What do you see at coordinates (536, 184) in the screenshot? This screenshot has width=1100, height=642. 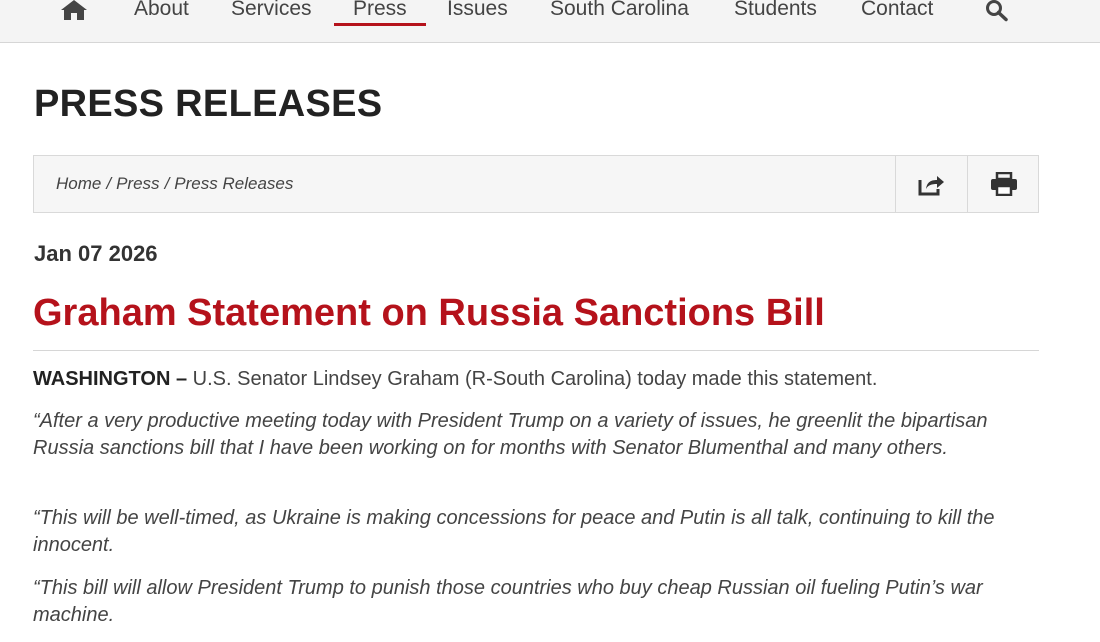 I see `breadcrumb-toolbar: Home / Press / Press Releases` at bounding box center [536, 184].